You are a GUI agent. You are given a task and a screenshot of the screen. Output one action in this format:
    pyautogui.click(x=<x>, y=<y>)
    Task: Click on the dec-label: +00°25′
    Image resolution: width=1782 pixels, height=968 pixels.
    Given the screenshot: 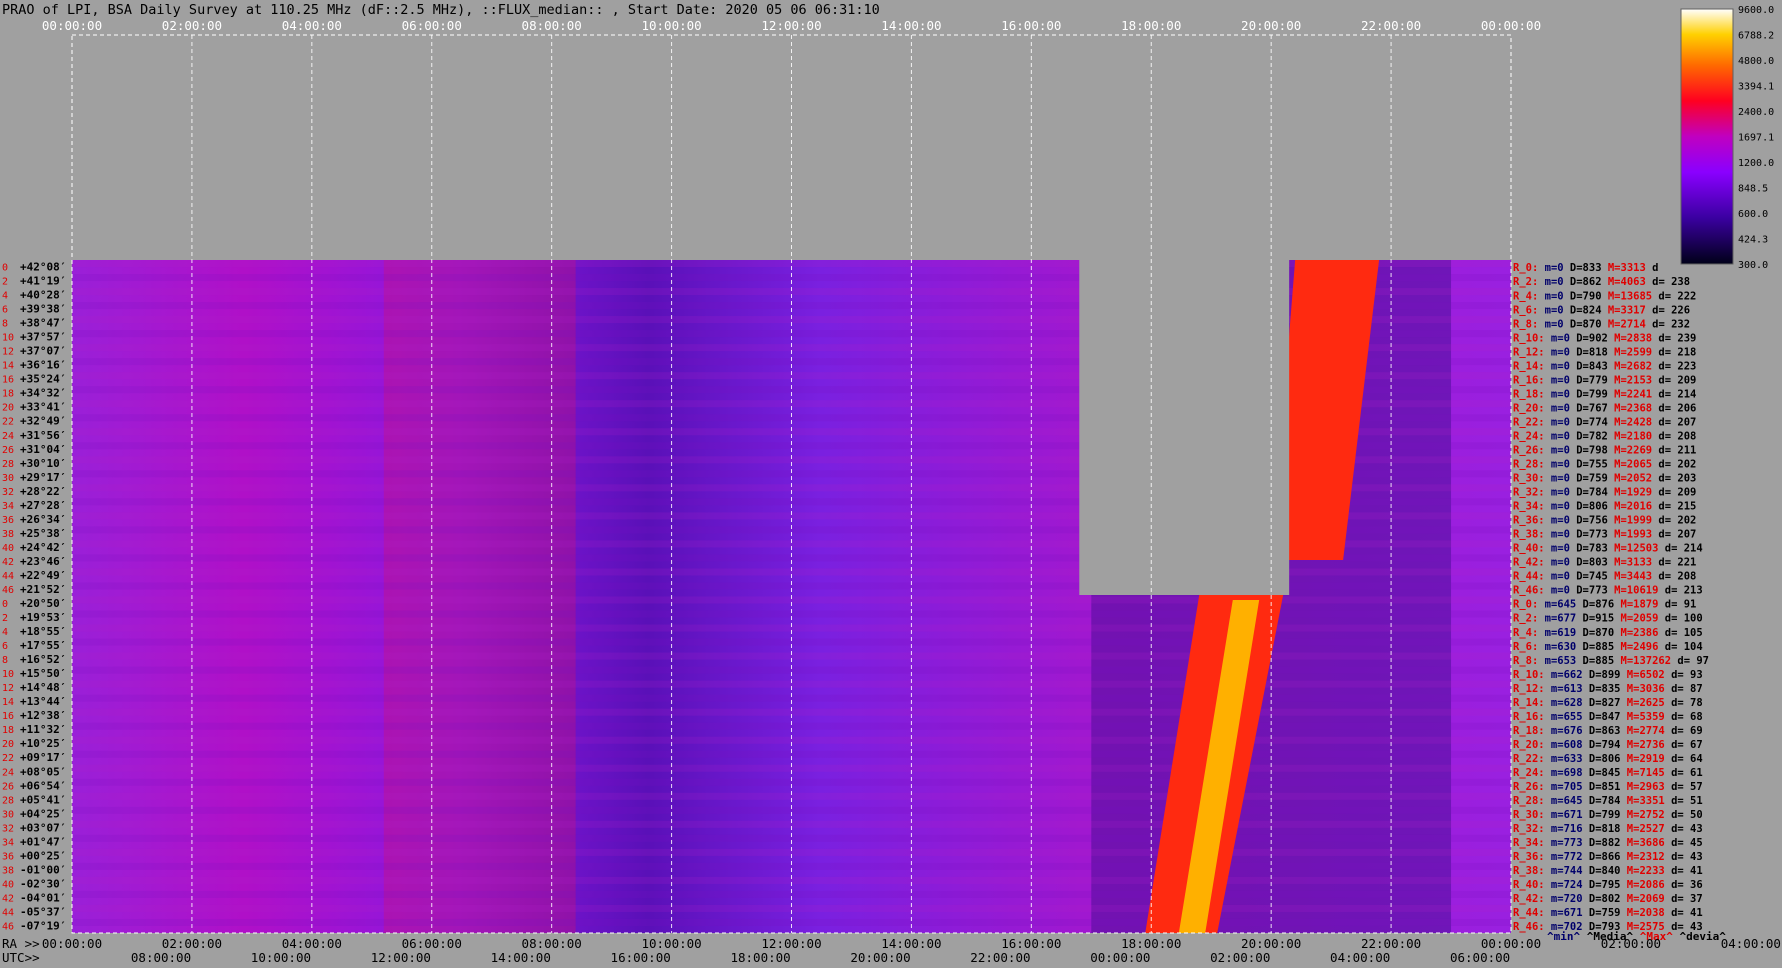 What is the action you would take?
    pyautogui.click(x=43, y=855)
    